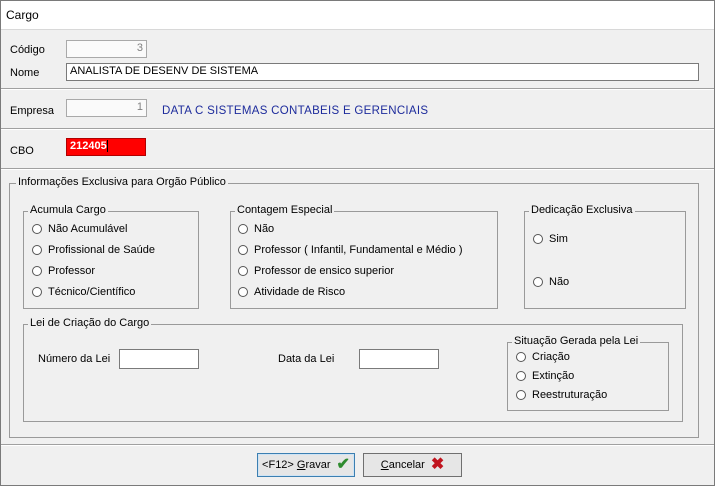 The height and width of the screenshot is (486, 715). What do you see at coordinates (551, 282) in the screenshot?
I see `radio-dedicacao-nao: Não` at bounding box center [551, 282].